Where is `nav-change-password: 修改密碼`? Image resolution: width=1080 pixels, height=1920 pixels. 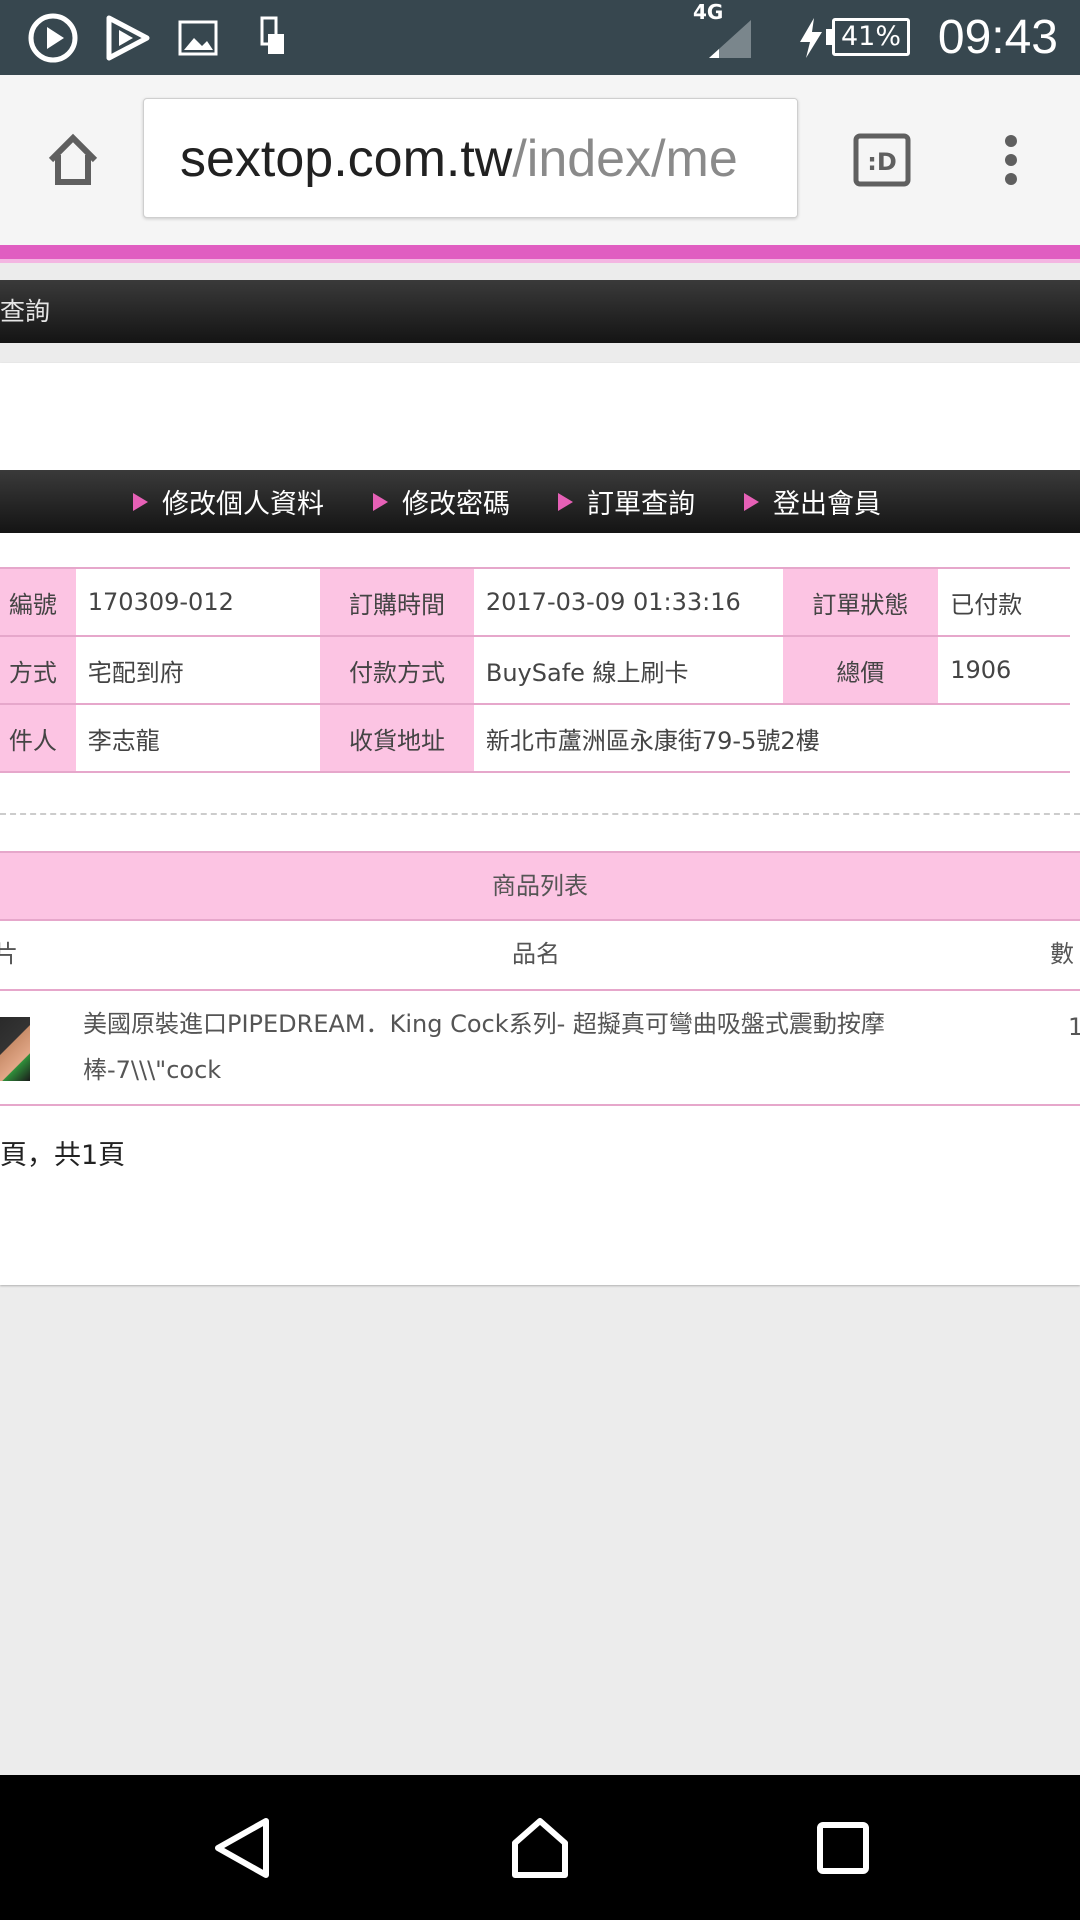
nav-change-password: 修改密碼 is located at coordinates (441, 501).